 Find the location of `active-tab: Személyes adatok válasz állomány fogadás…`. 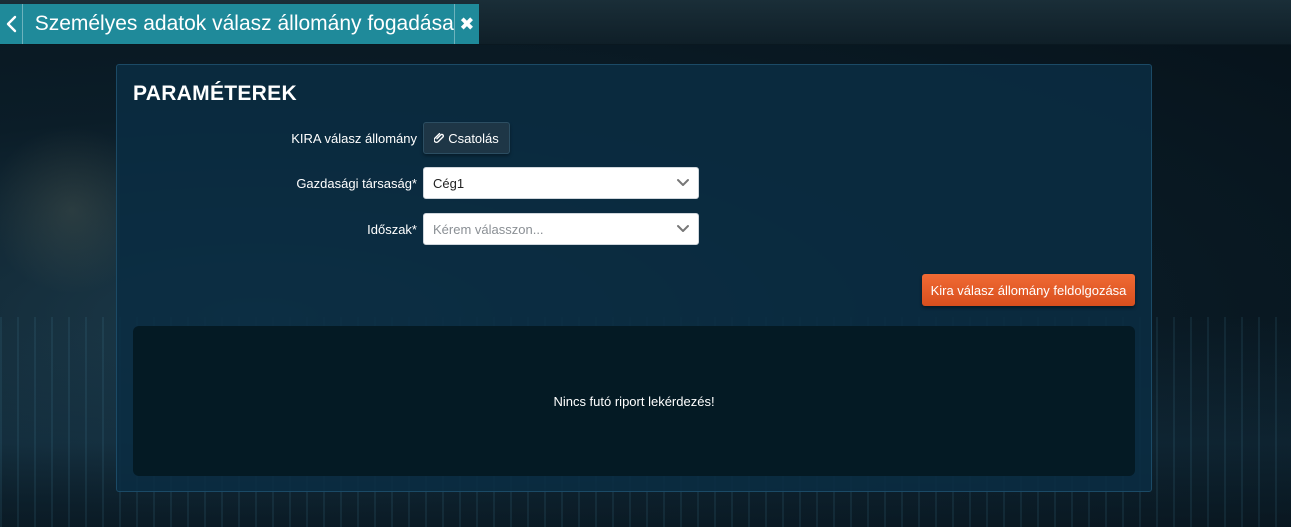

active-tab: Személyes adatok válasz állomány fogadás… is located at coordinates (239, 24).